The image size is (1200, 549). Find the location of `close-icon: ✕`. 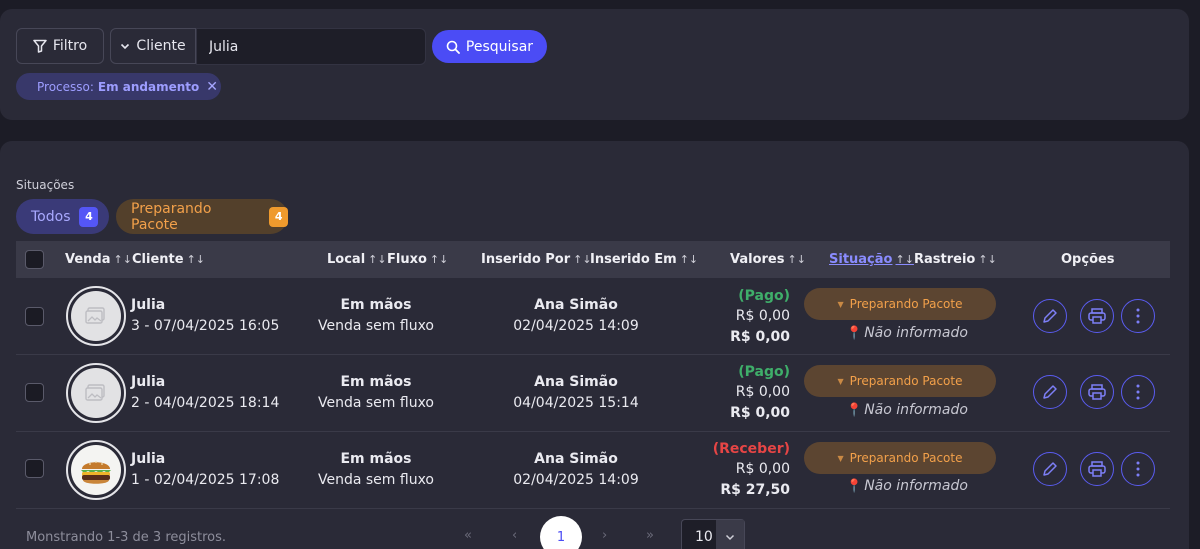

close-icon: ✕ is located at coordinates (212, 87).